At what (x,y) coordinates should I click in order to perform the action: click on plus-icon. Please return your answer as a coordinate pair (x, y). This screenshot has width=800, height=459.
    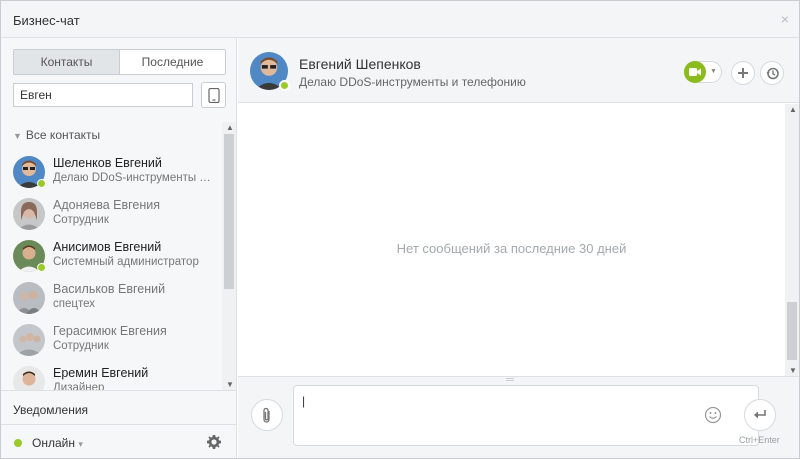
    Looking at the image, I should click on (743, 73).